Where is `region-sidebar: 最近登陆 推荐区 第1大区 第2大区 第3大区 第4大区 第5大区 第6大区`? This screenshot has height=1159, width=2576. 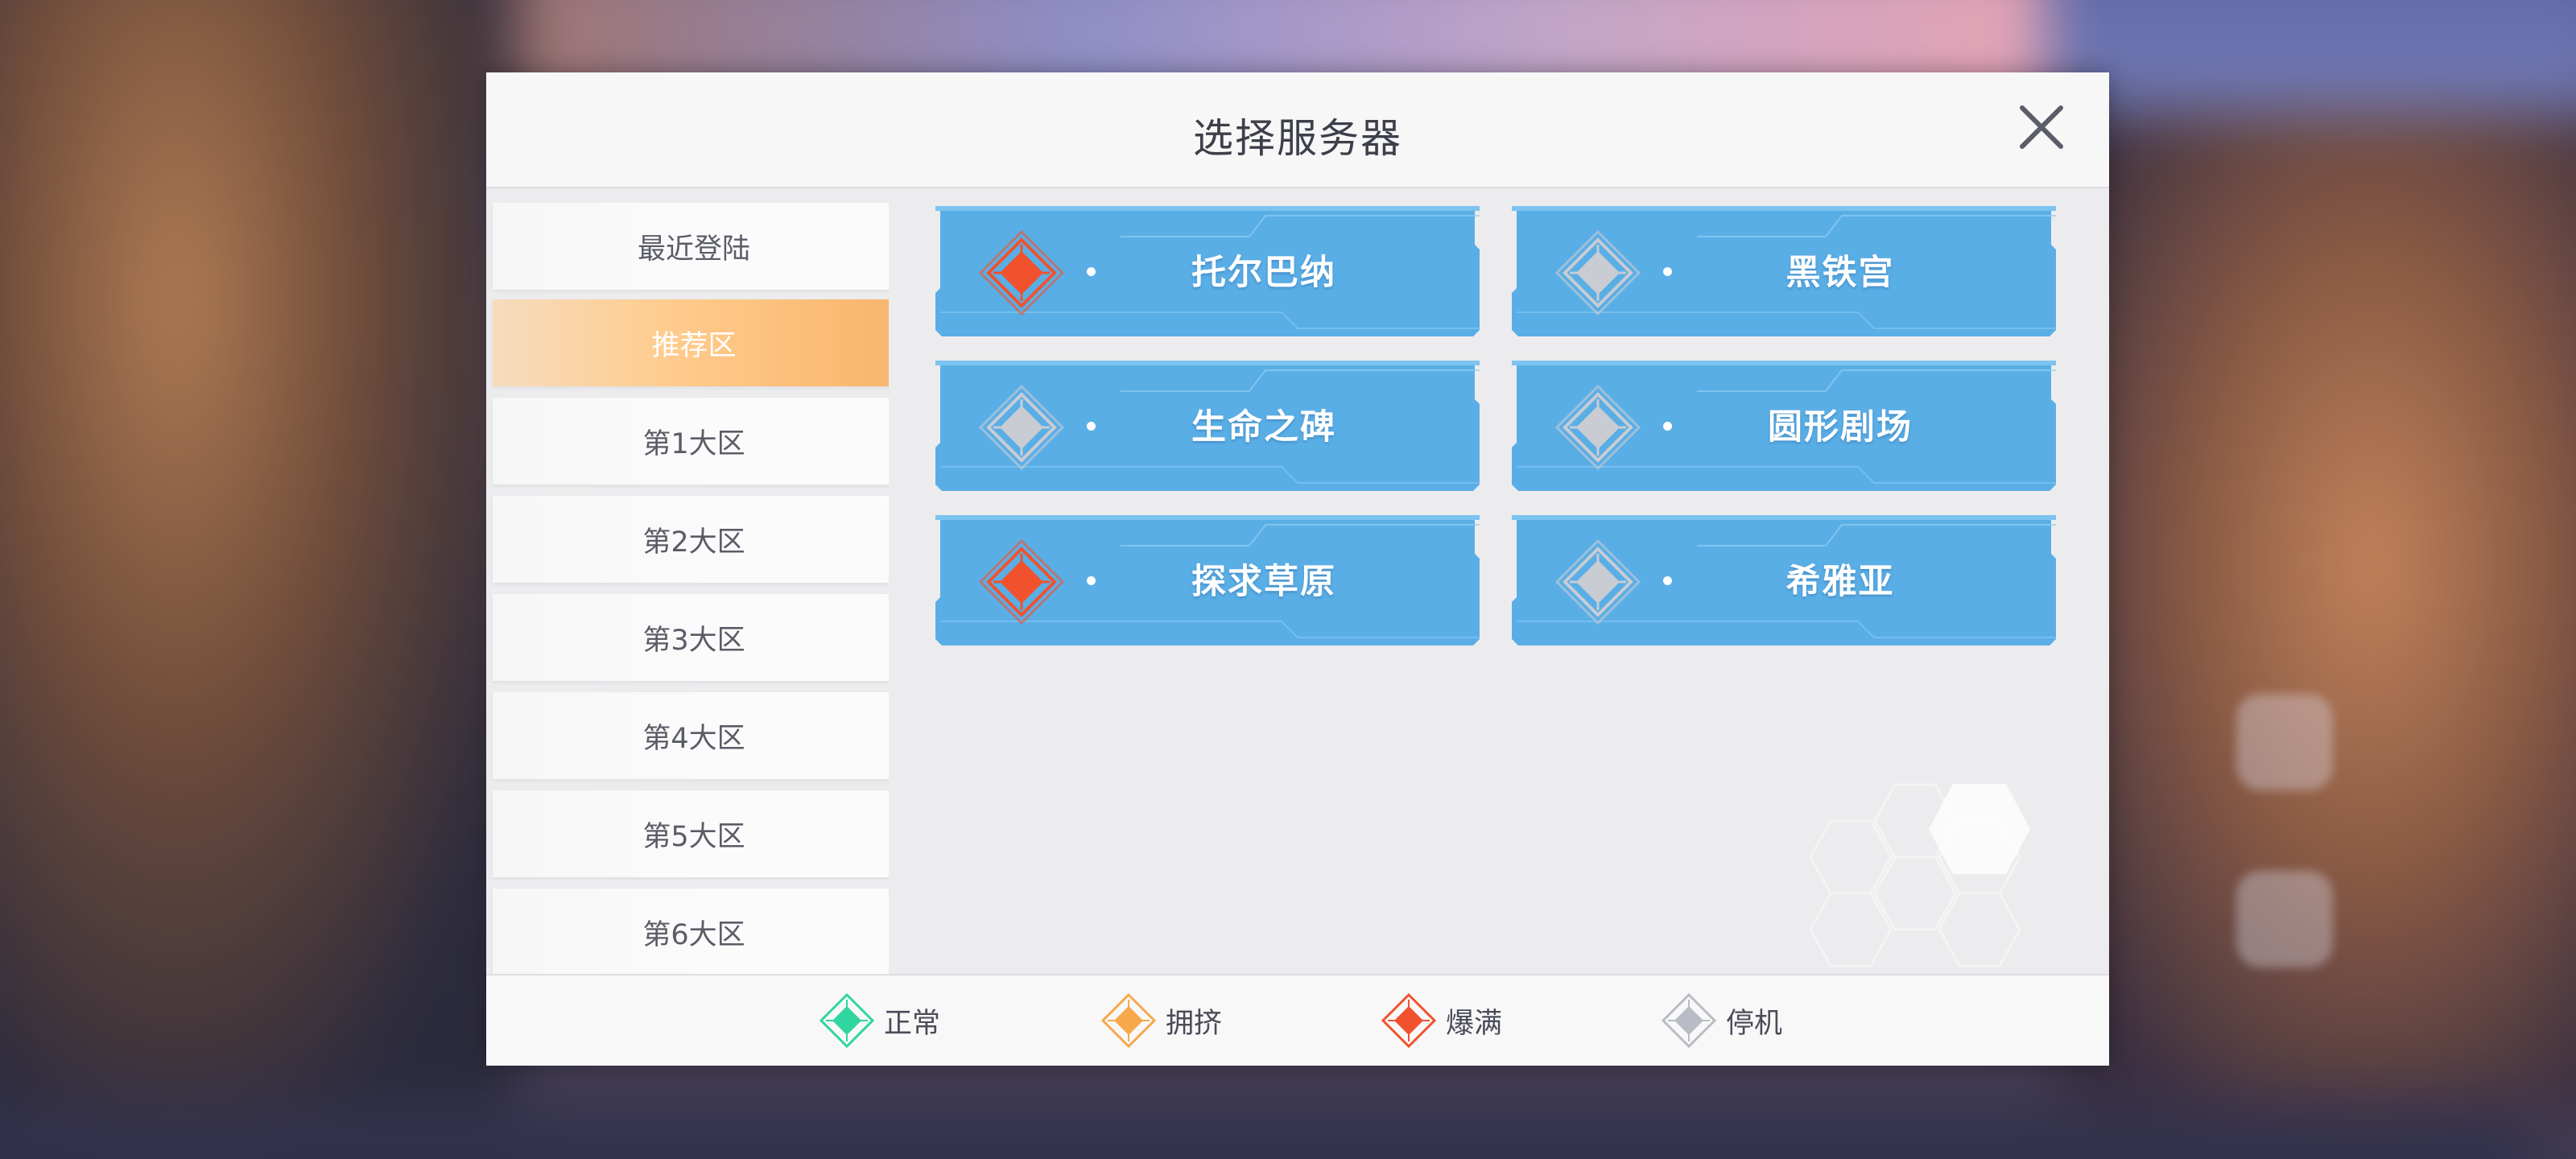 region-sidebar: 最近登陆 推荐区 第1大区 第2大区 第3大区 第4大区 第5大区 第6大区 is located at coordinates (687, 617).